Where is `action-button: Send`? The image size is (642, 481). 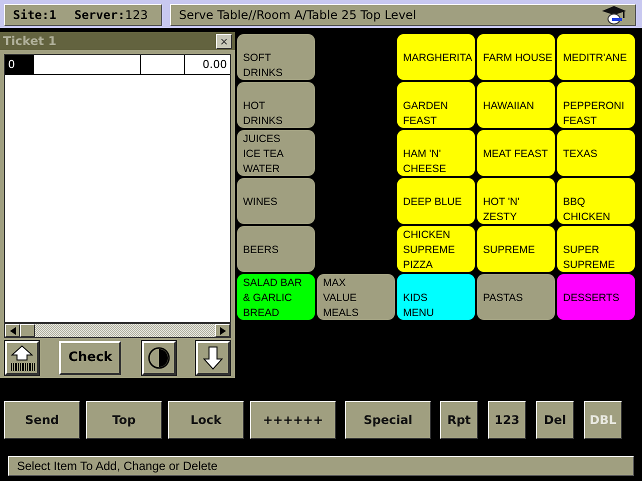 action-button: Send is located at coordinates (42, 420).